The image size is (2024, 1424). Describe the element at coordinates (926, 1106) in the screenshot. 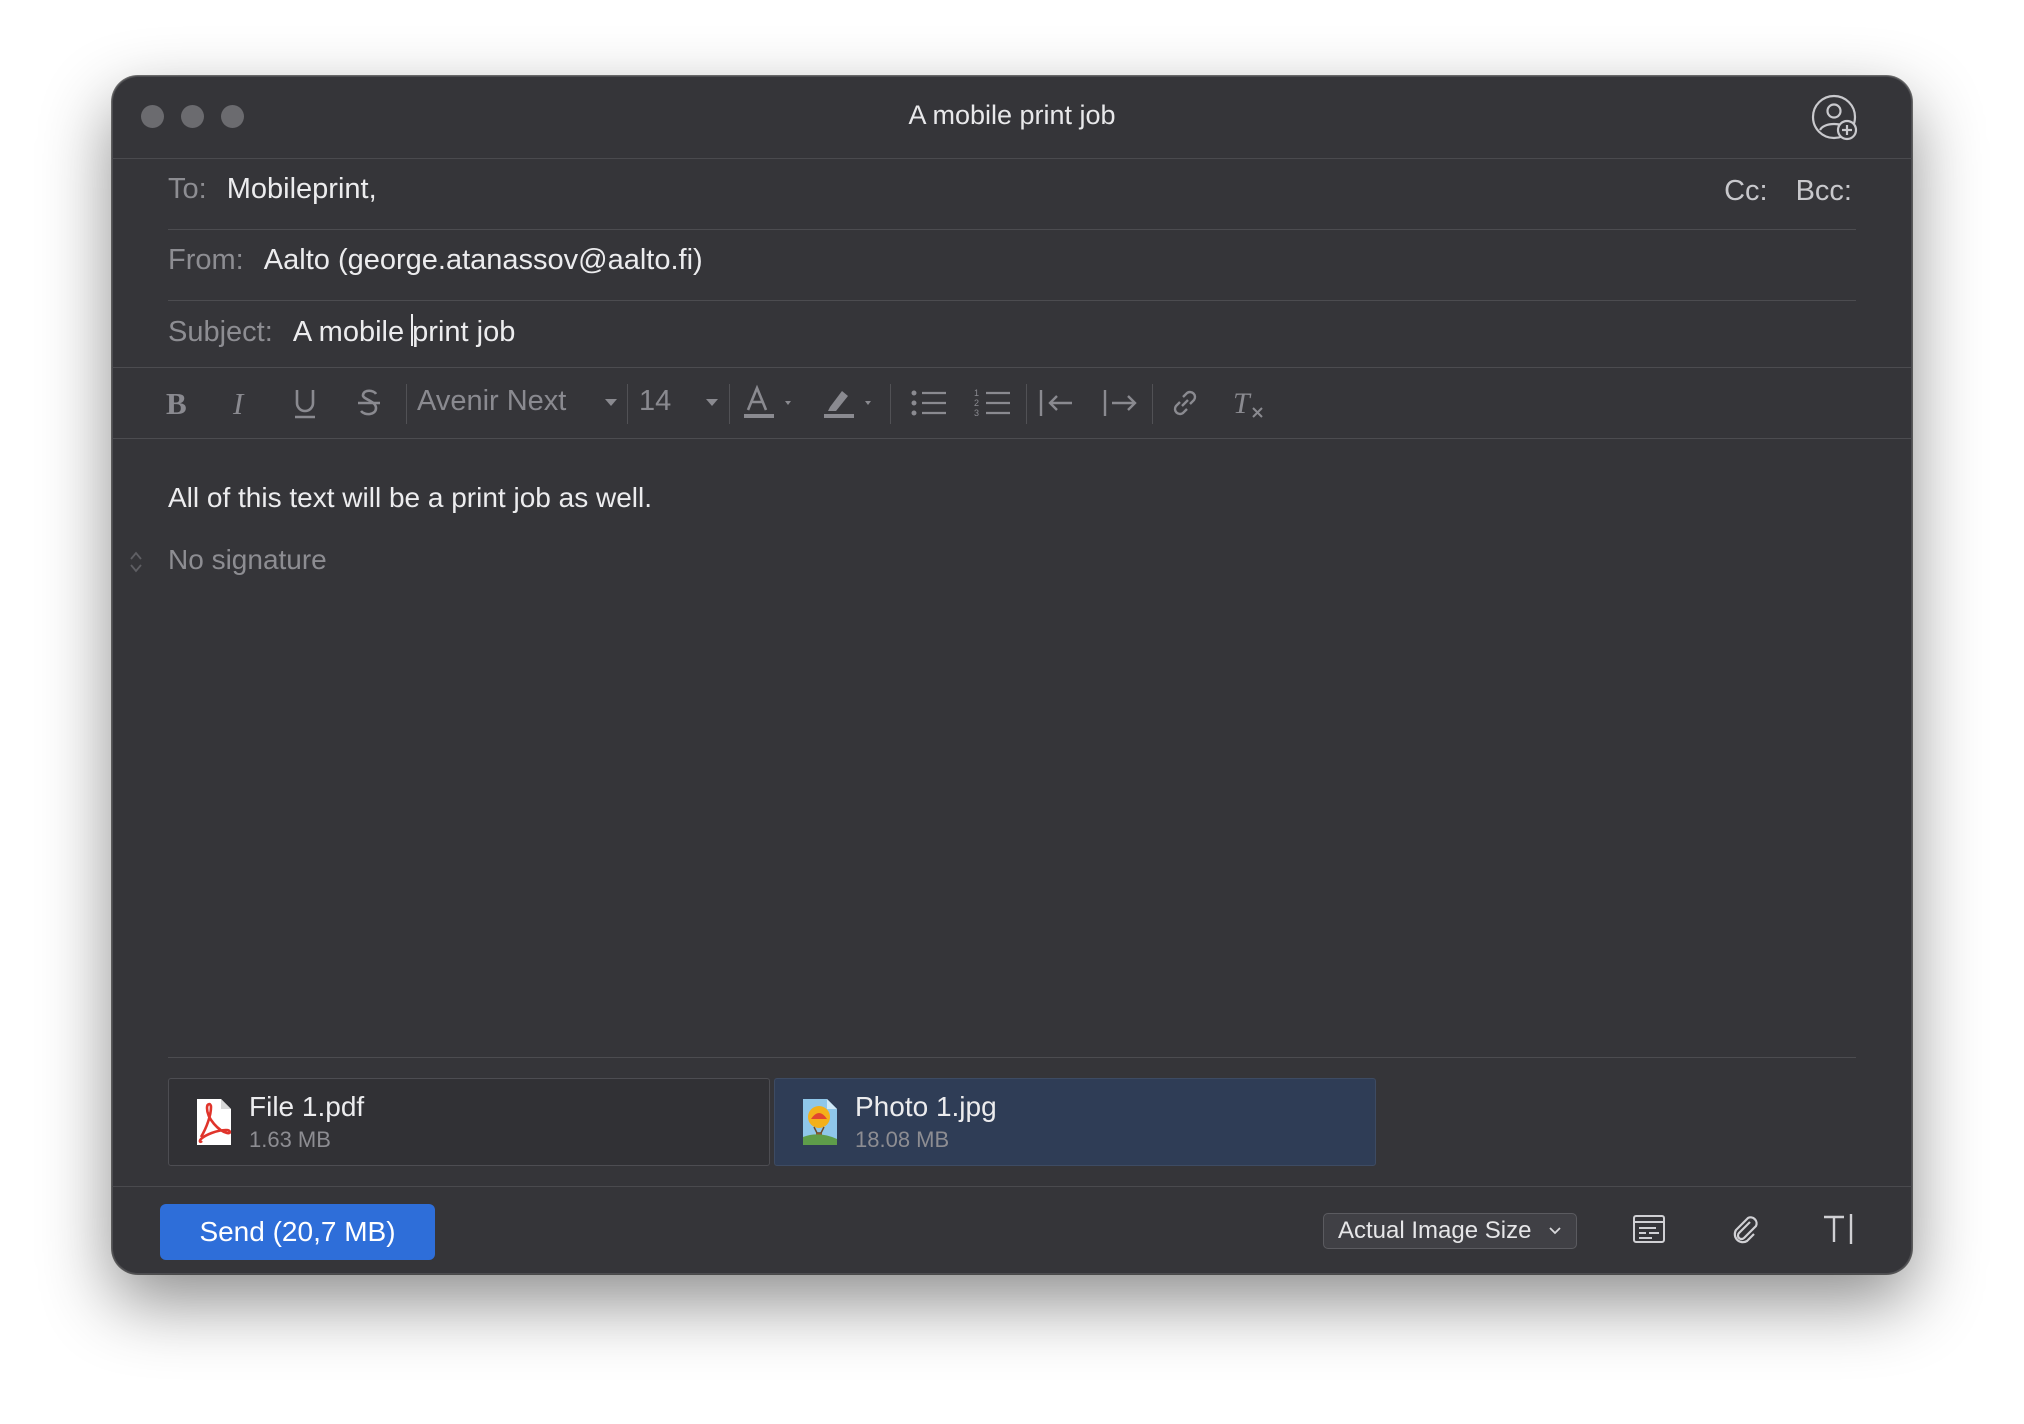

I see `attachment-name: Photo 1.jpg` at that location.